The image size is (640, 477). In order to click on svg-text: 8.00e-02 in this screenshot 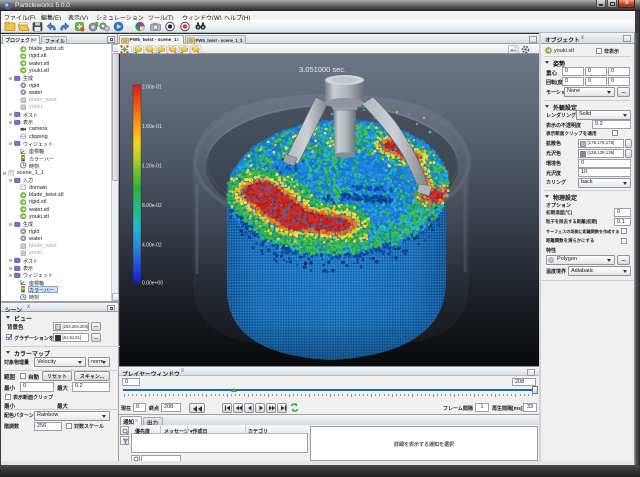, I will do `click(152, 206)`.